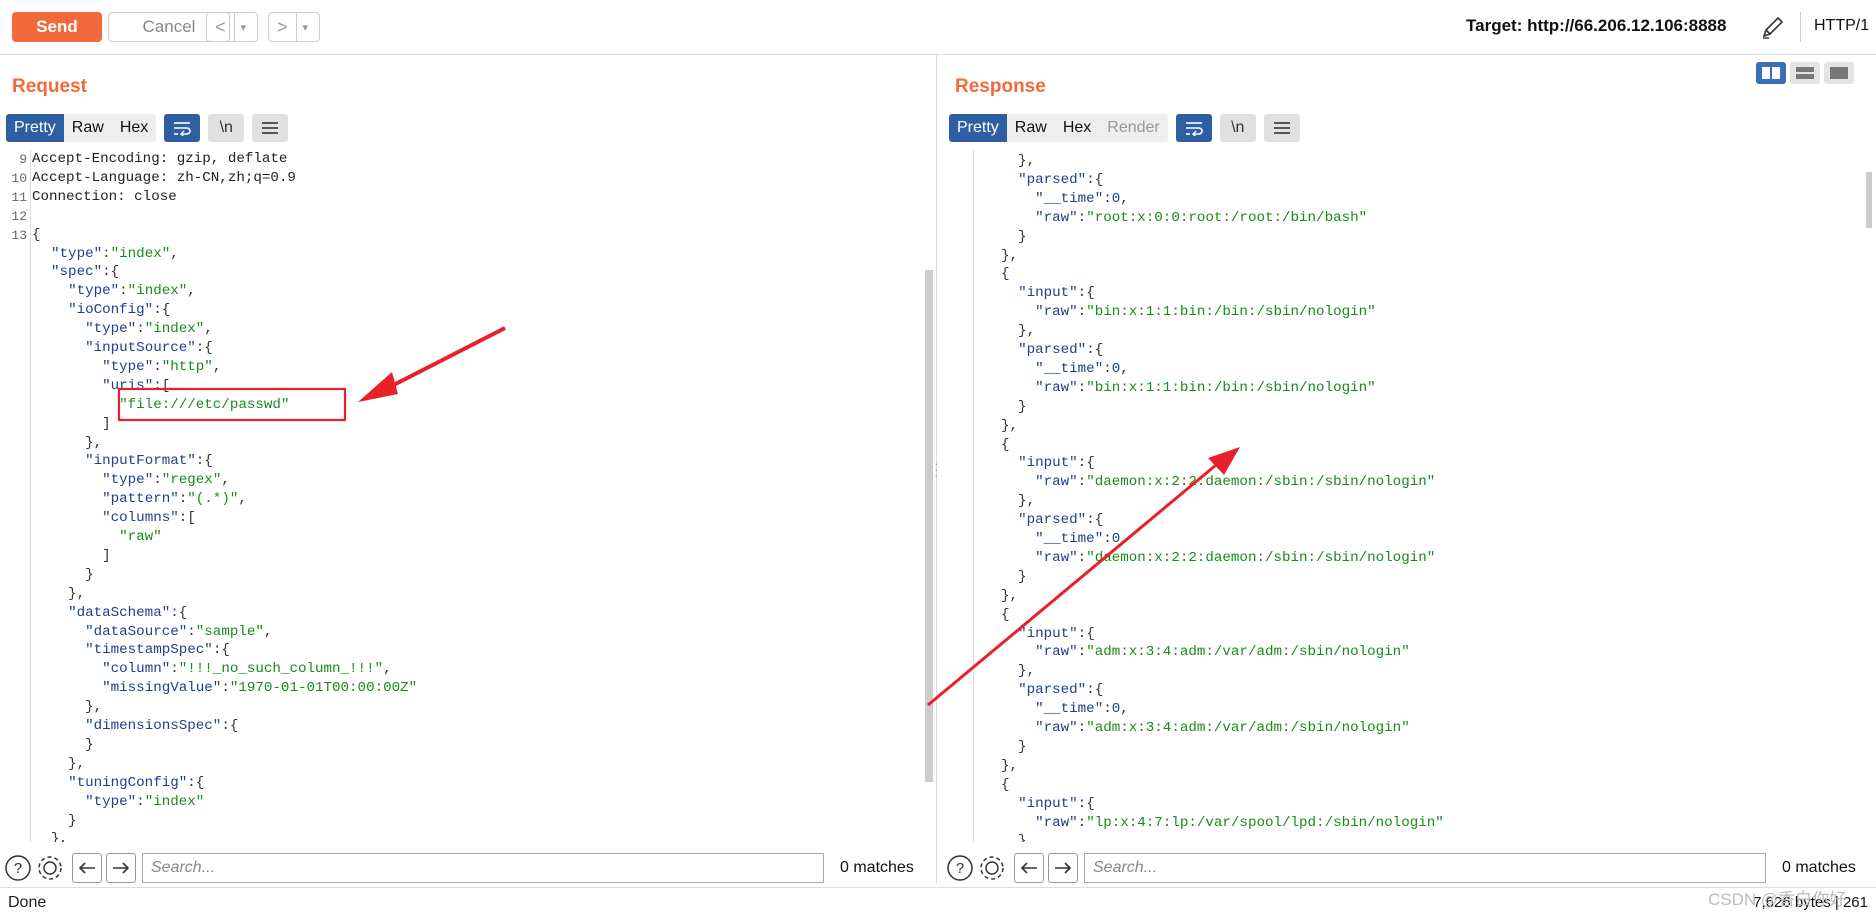 This screenshot has height=918, width=1876. What do you see at coordinates (1133, 128) in the screenshot?
I see `response-tab-render: Render` at bounding box center [1133, 128].